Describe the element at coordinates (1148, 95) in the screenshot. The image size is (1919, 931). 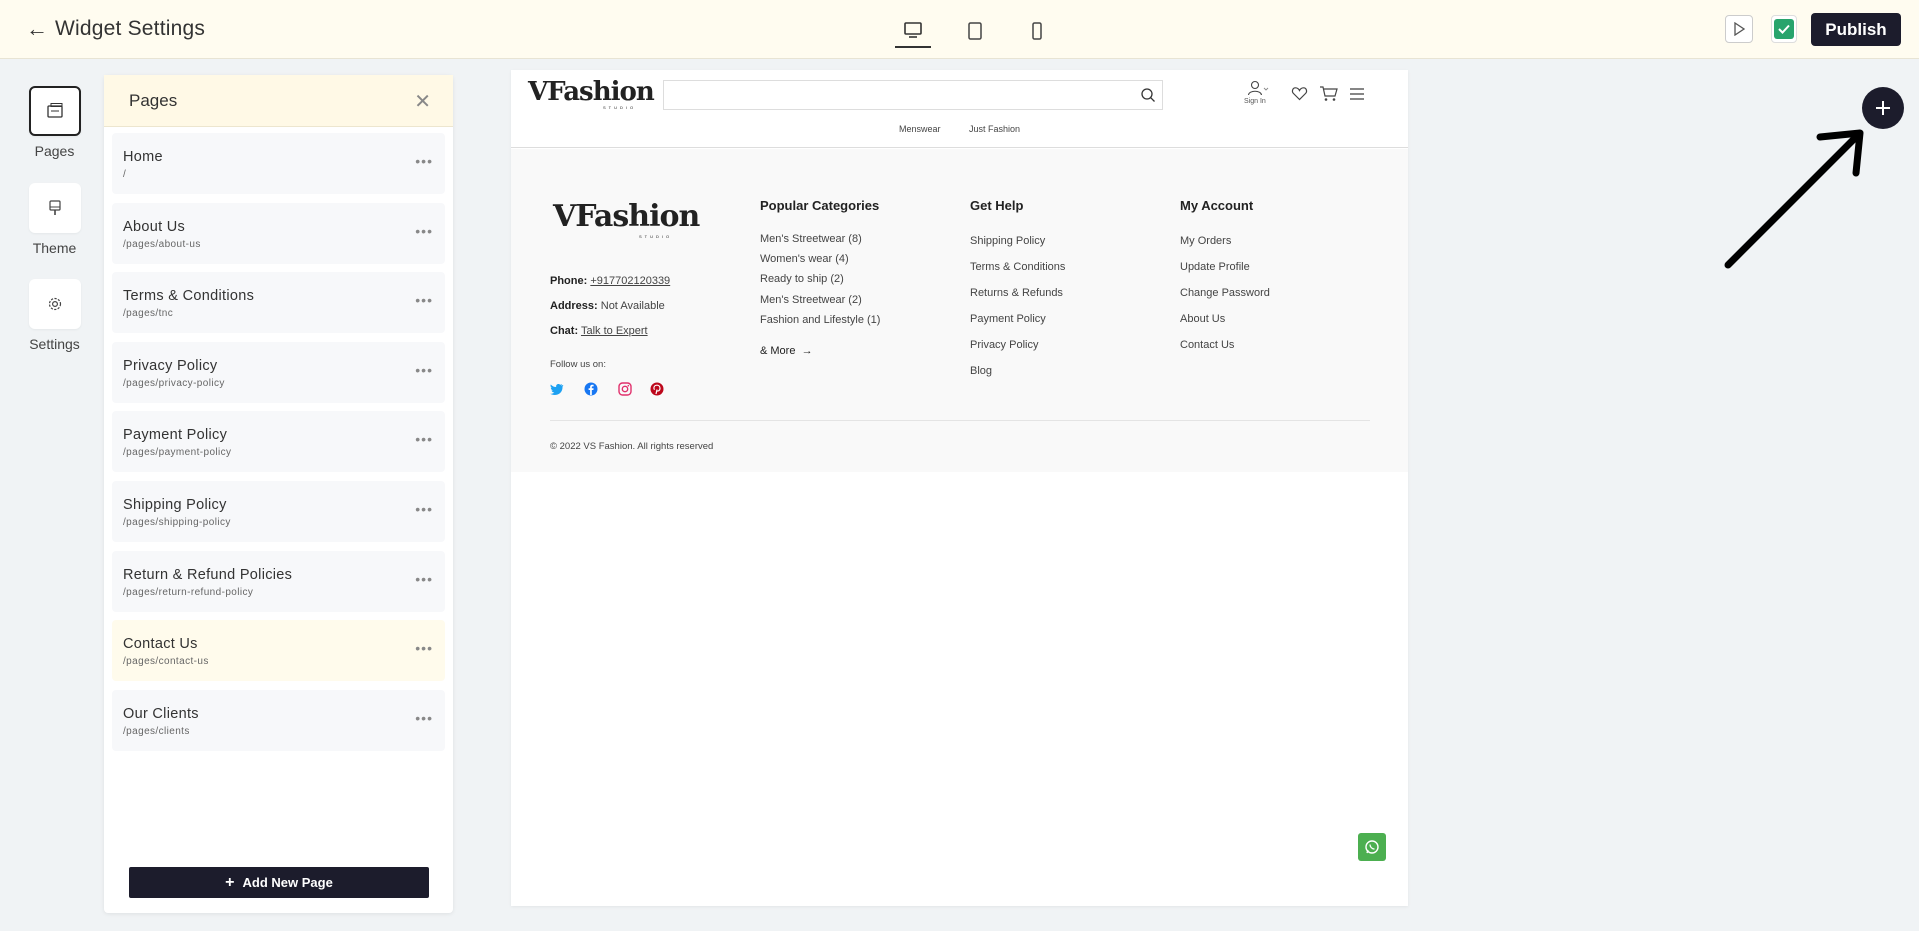
I see `search-icon` at that location.